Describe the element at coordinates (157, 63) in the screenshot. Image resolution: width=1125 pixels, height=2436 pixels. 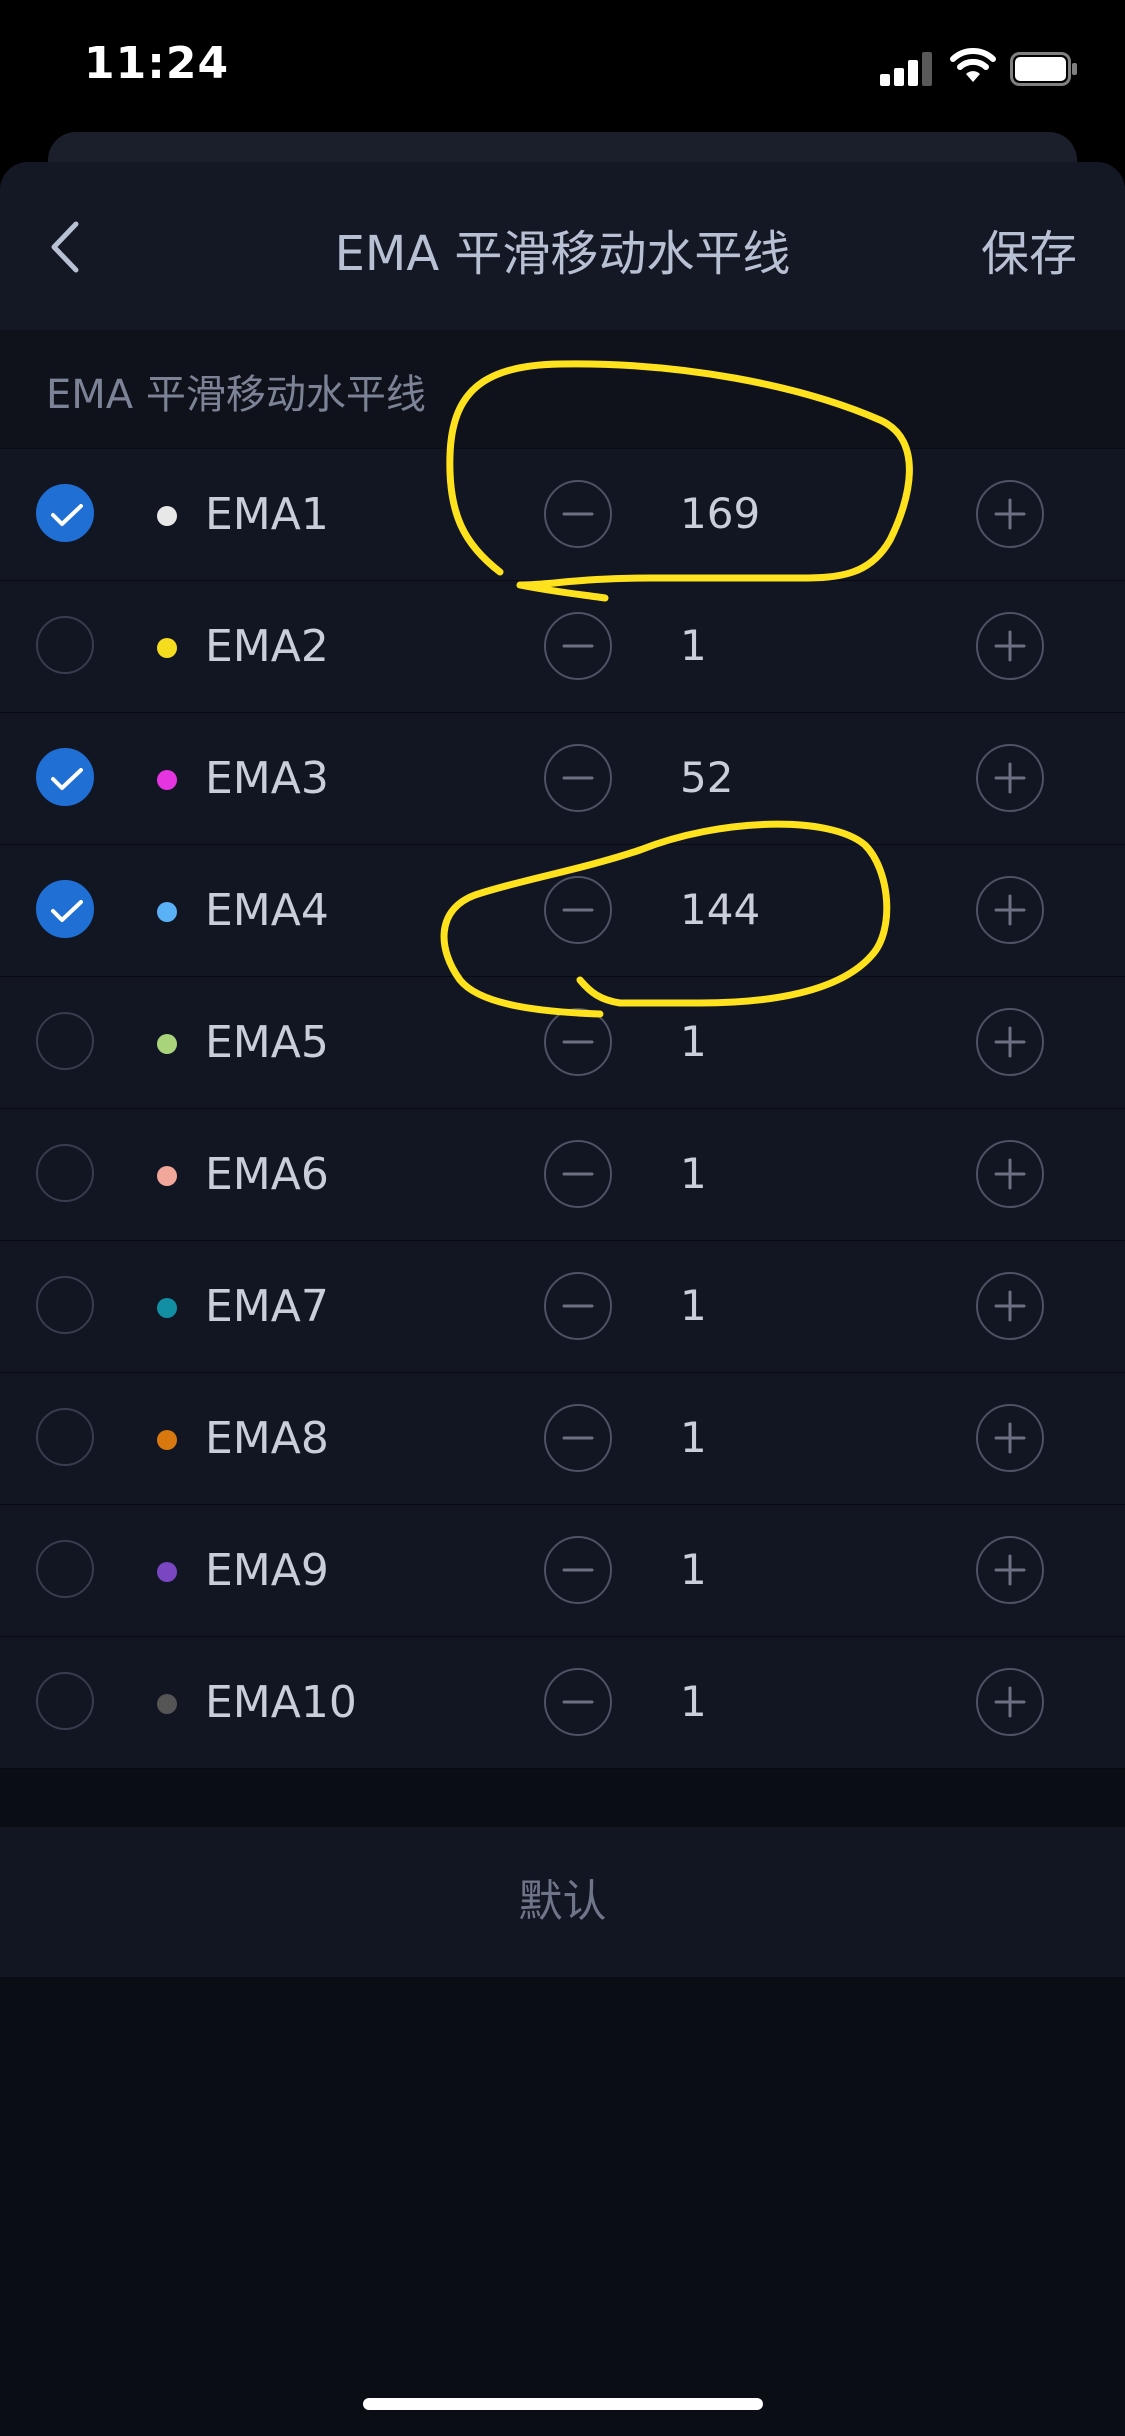
I see `status-time: 11:24` at that location.